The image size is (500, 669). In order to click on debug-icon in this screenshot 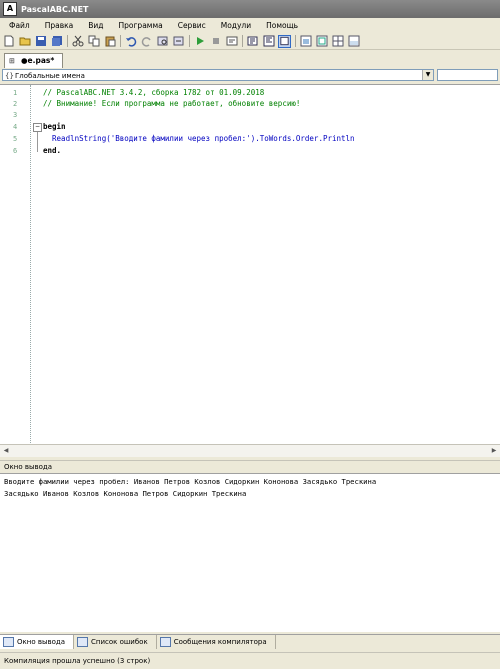, I will do `click(252, 41)`.